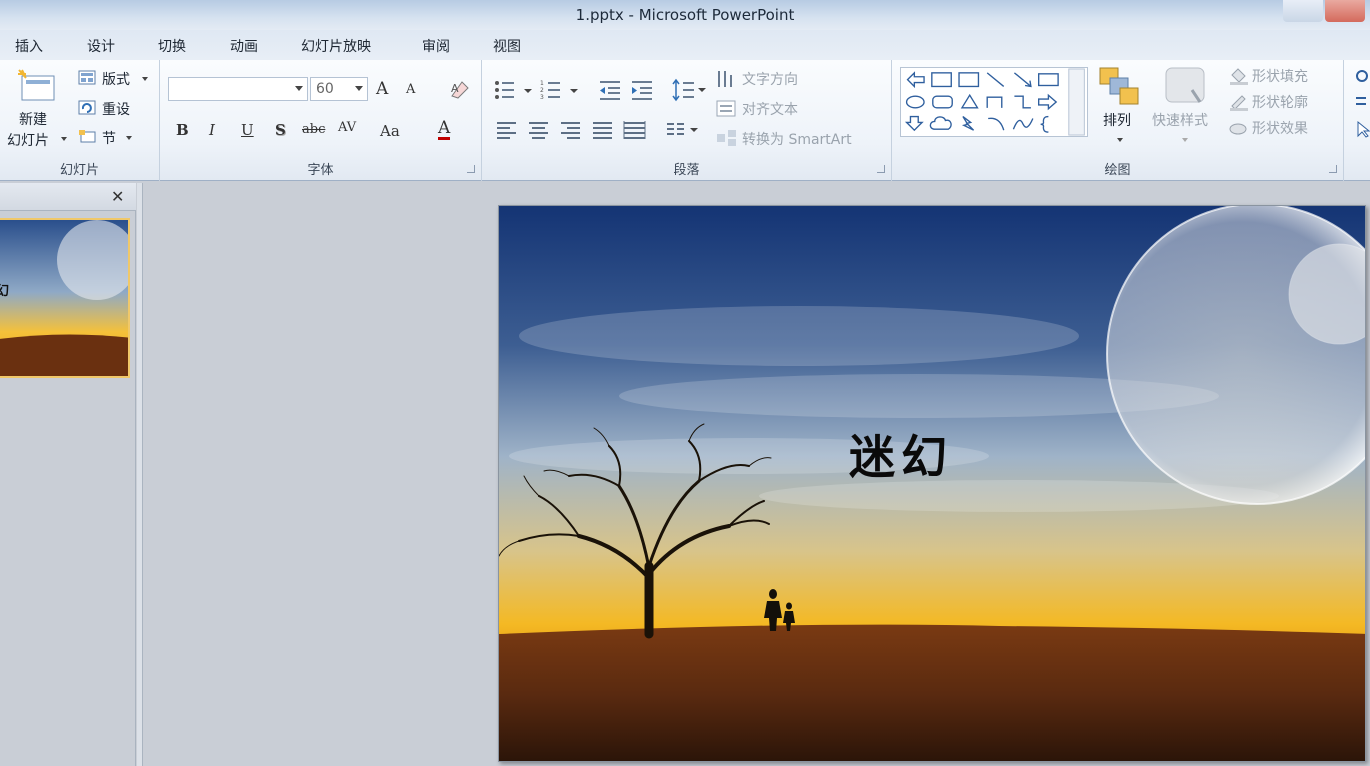  What do you see at coordinates (1282, 76) in the screenshot?
I see `shape-fill-button: 形状填充` at bounding box center [1282, 76].